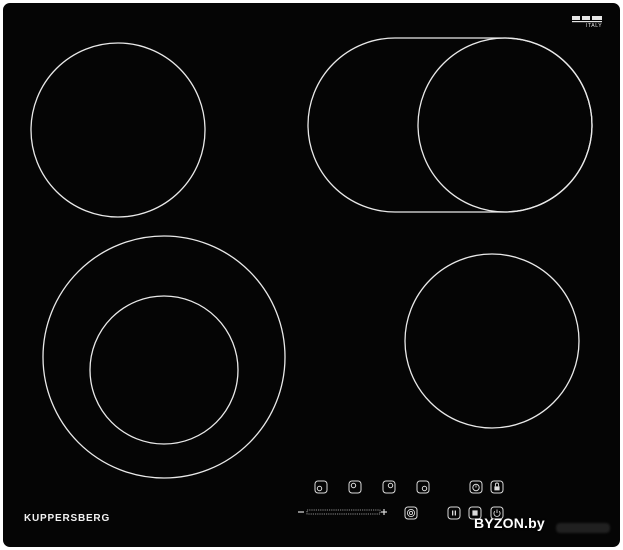 This screenshot has height=550, width=623. Describe the element at coordinates (67, 518) in the screenshot. I see `brand-logo: KUPPERSBERG` at that location.